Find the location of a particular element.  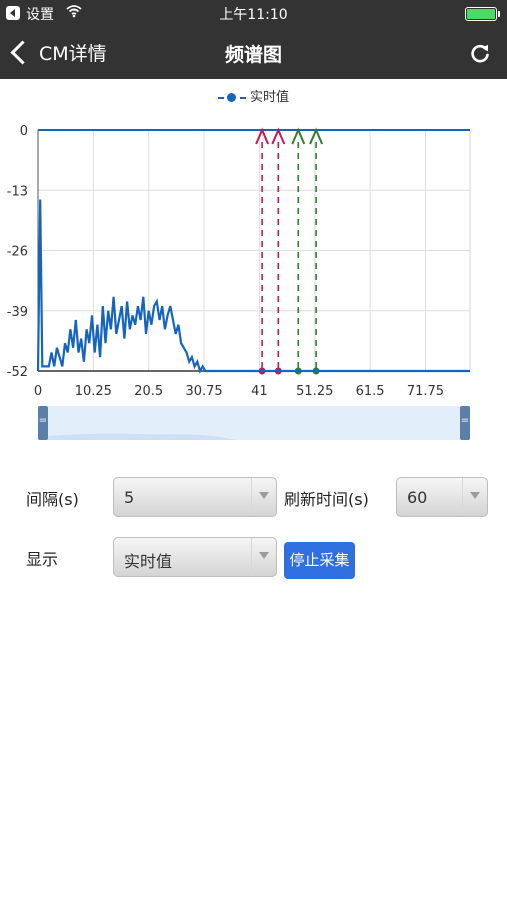

legend-line-marker-icon is located at coordinates (231, 98).